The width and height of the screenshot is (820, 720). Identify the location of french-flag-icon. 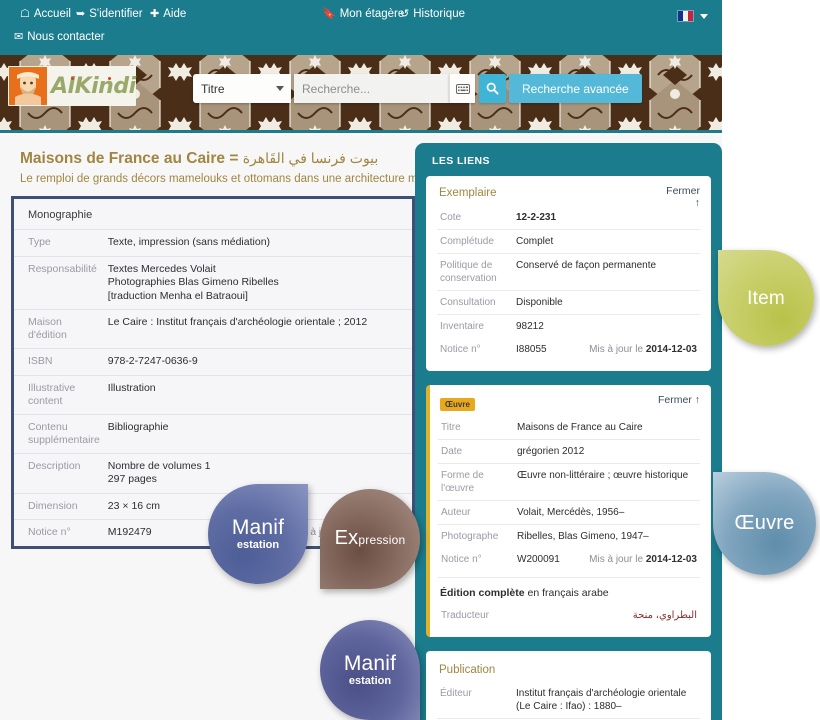
(685, 16).